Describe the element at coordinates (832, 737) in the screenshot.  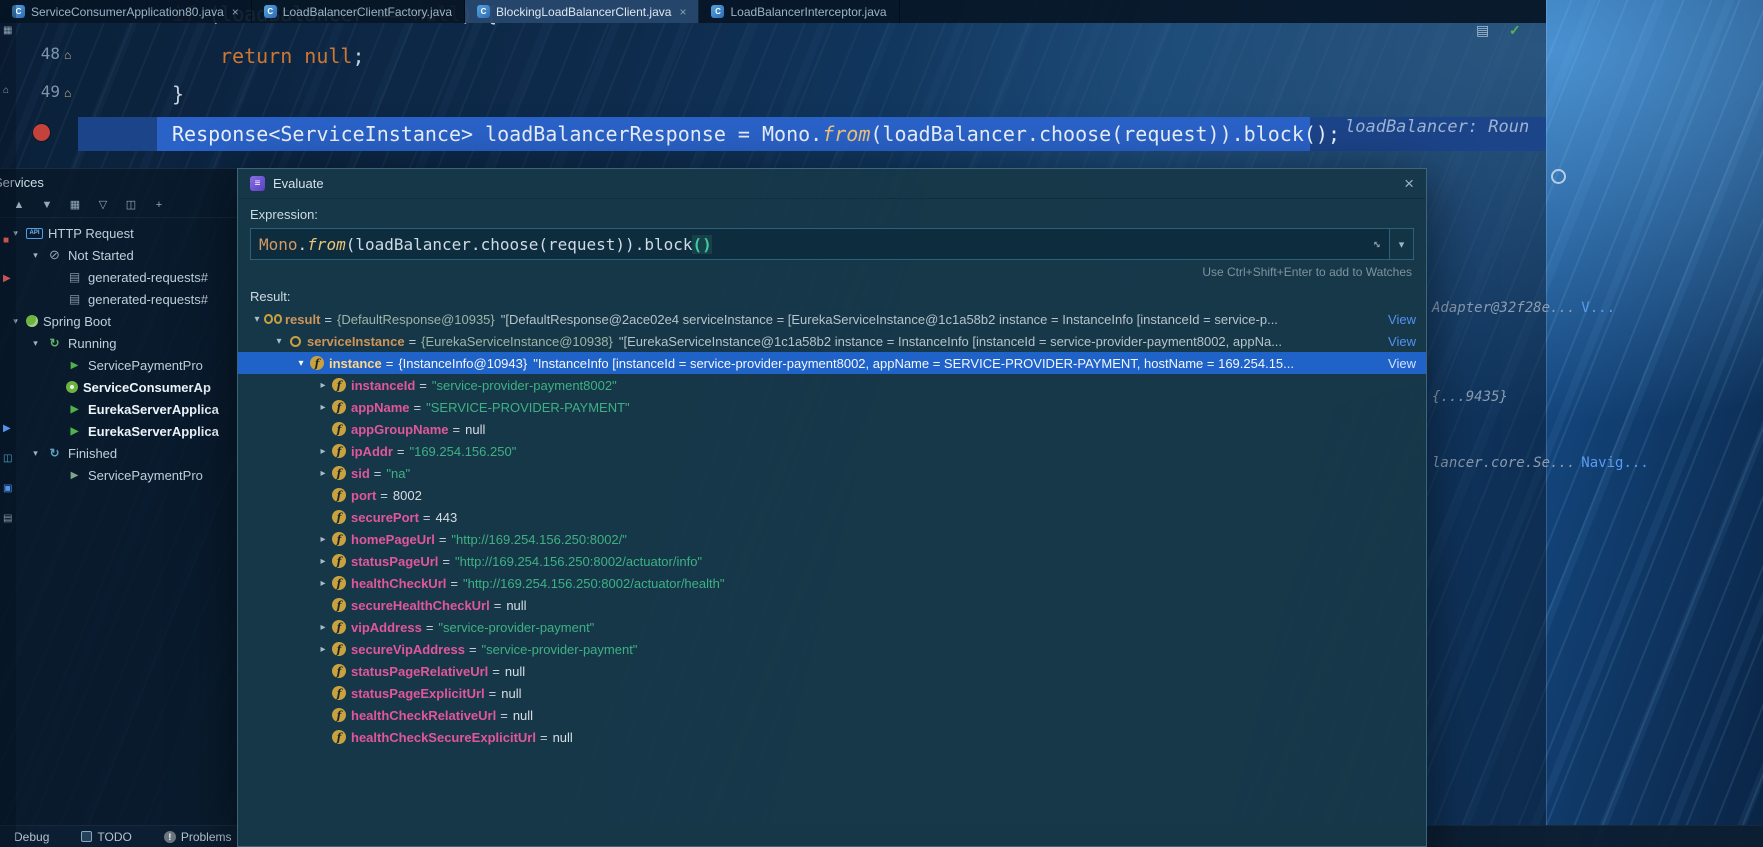
I see `variable-row: healthCheckSecureExplicitUrl=null` at that location.